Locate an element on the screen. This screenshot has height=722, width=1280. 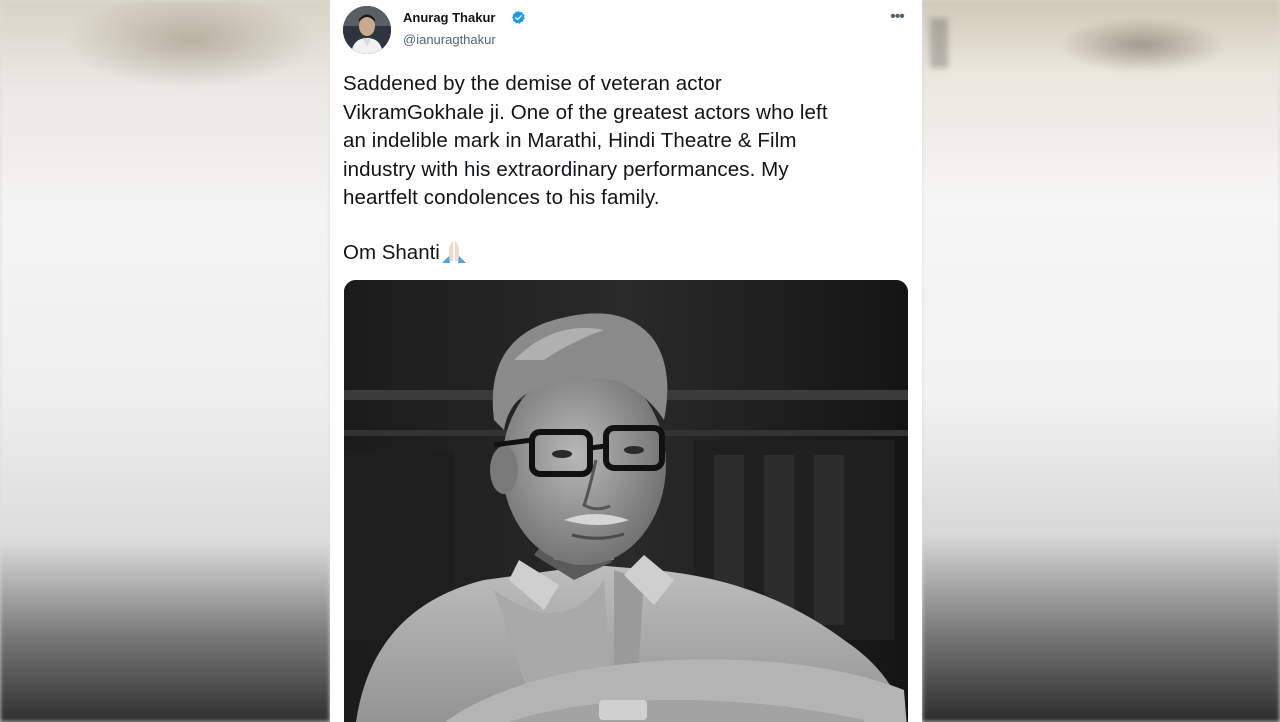
verified-badge-icon is located at coordinates (518, 17).